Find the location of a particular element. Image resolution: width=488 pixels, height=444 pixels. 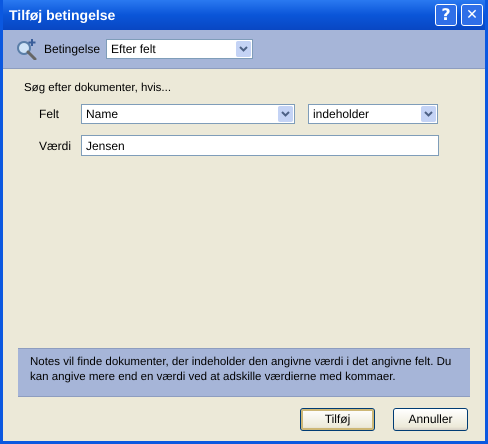

window-title: Tilføj betingelse is located at coordinates (62, 15).